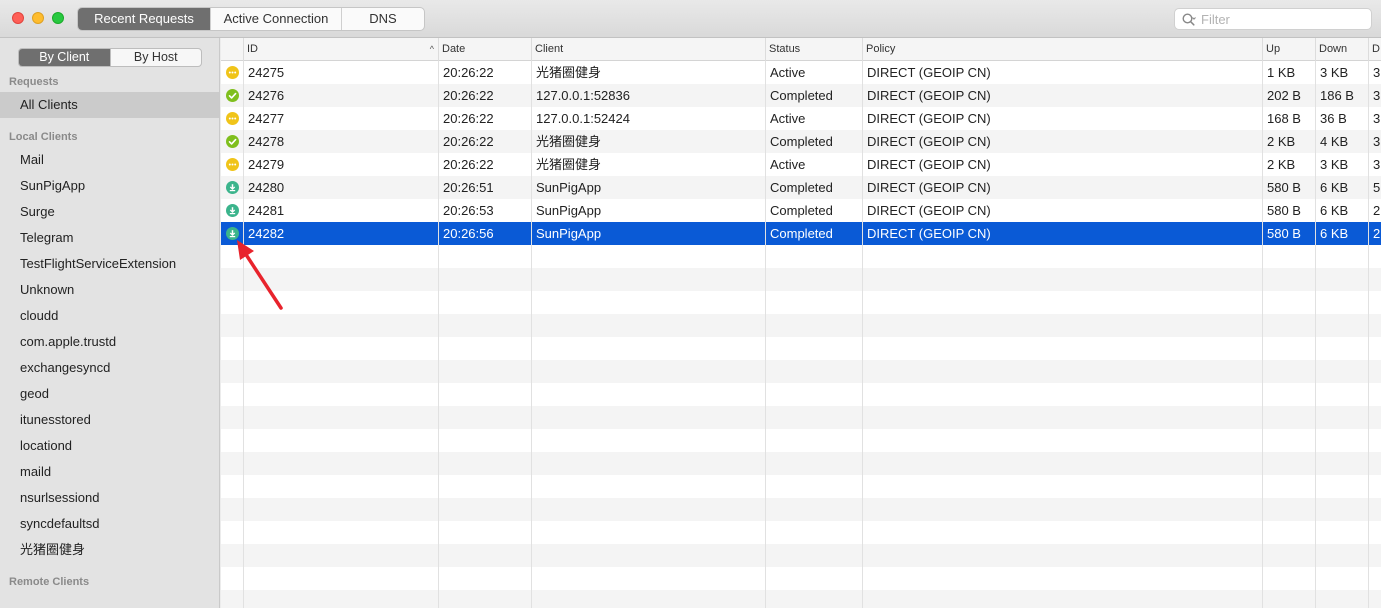 Image resolution: width=1381 pixels, height=608 pixels. What do you see at coordinates (109, 472) in the screenshot?
I see `sidebar-item-client: maild` at bounding box center [109, 472].